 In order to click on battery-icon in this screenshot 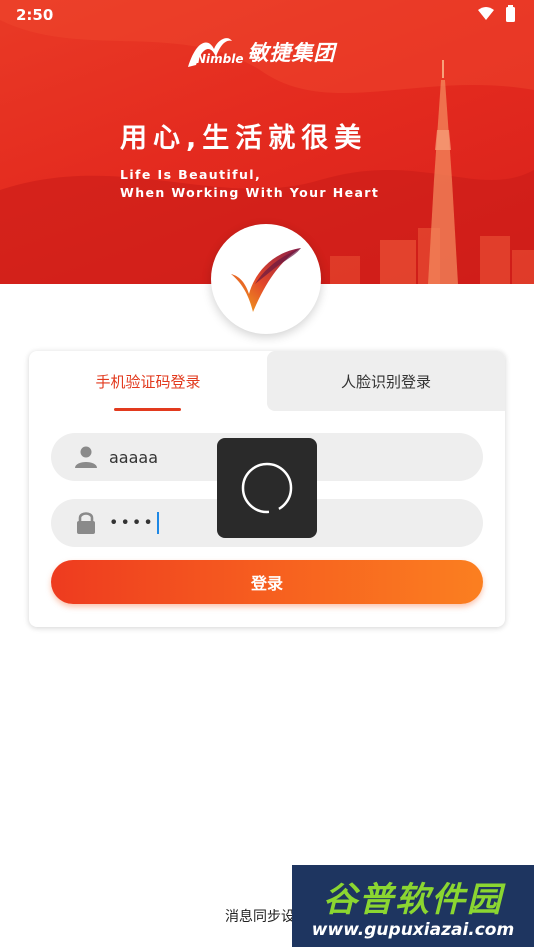, I will do `click(510, 14)`.